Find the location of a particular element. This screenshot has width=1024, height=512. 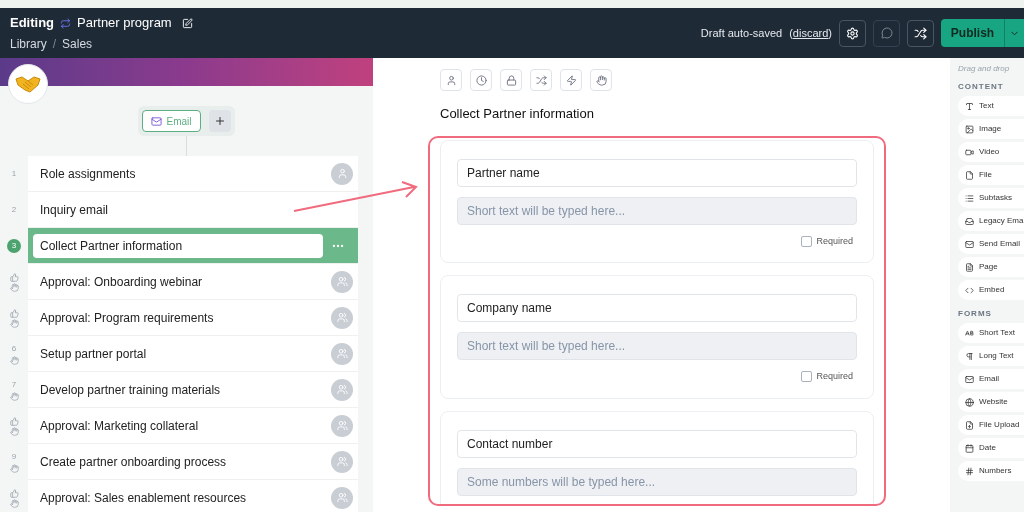

clock-button is located at coordinates (481, 80).